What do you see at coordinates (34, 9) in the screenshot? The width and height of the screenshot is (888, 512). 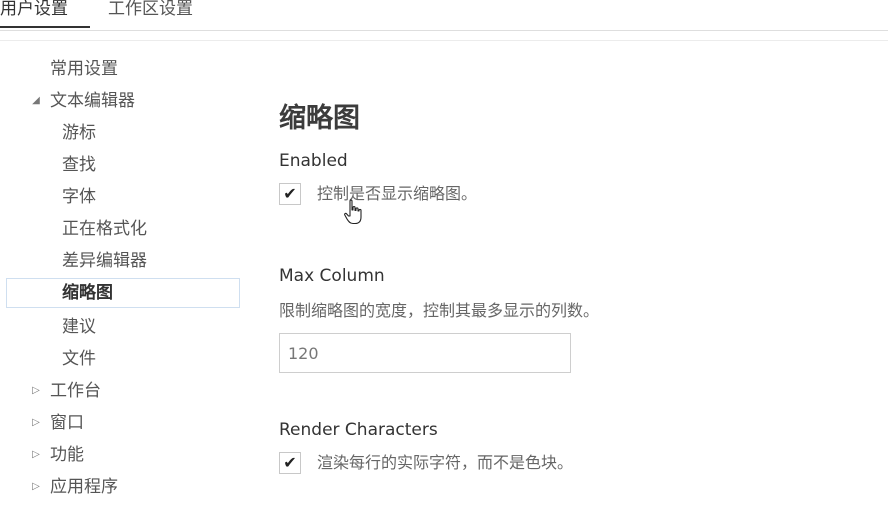 I see `tab-user-settings: 用户设置` at bounding box center [34, 9].